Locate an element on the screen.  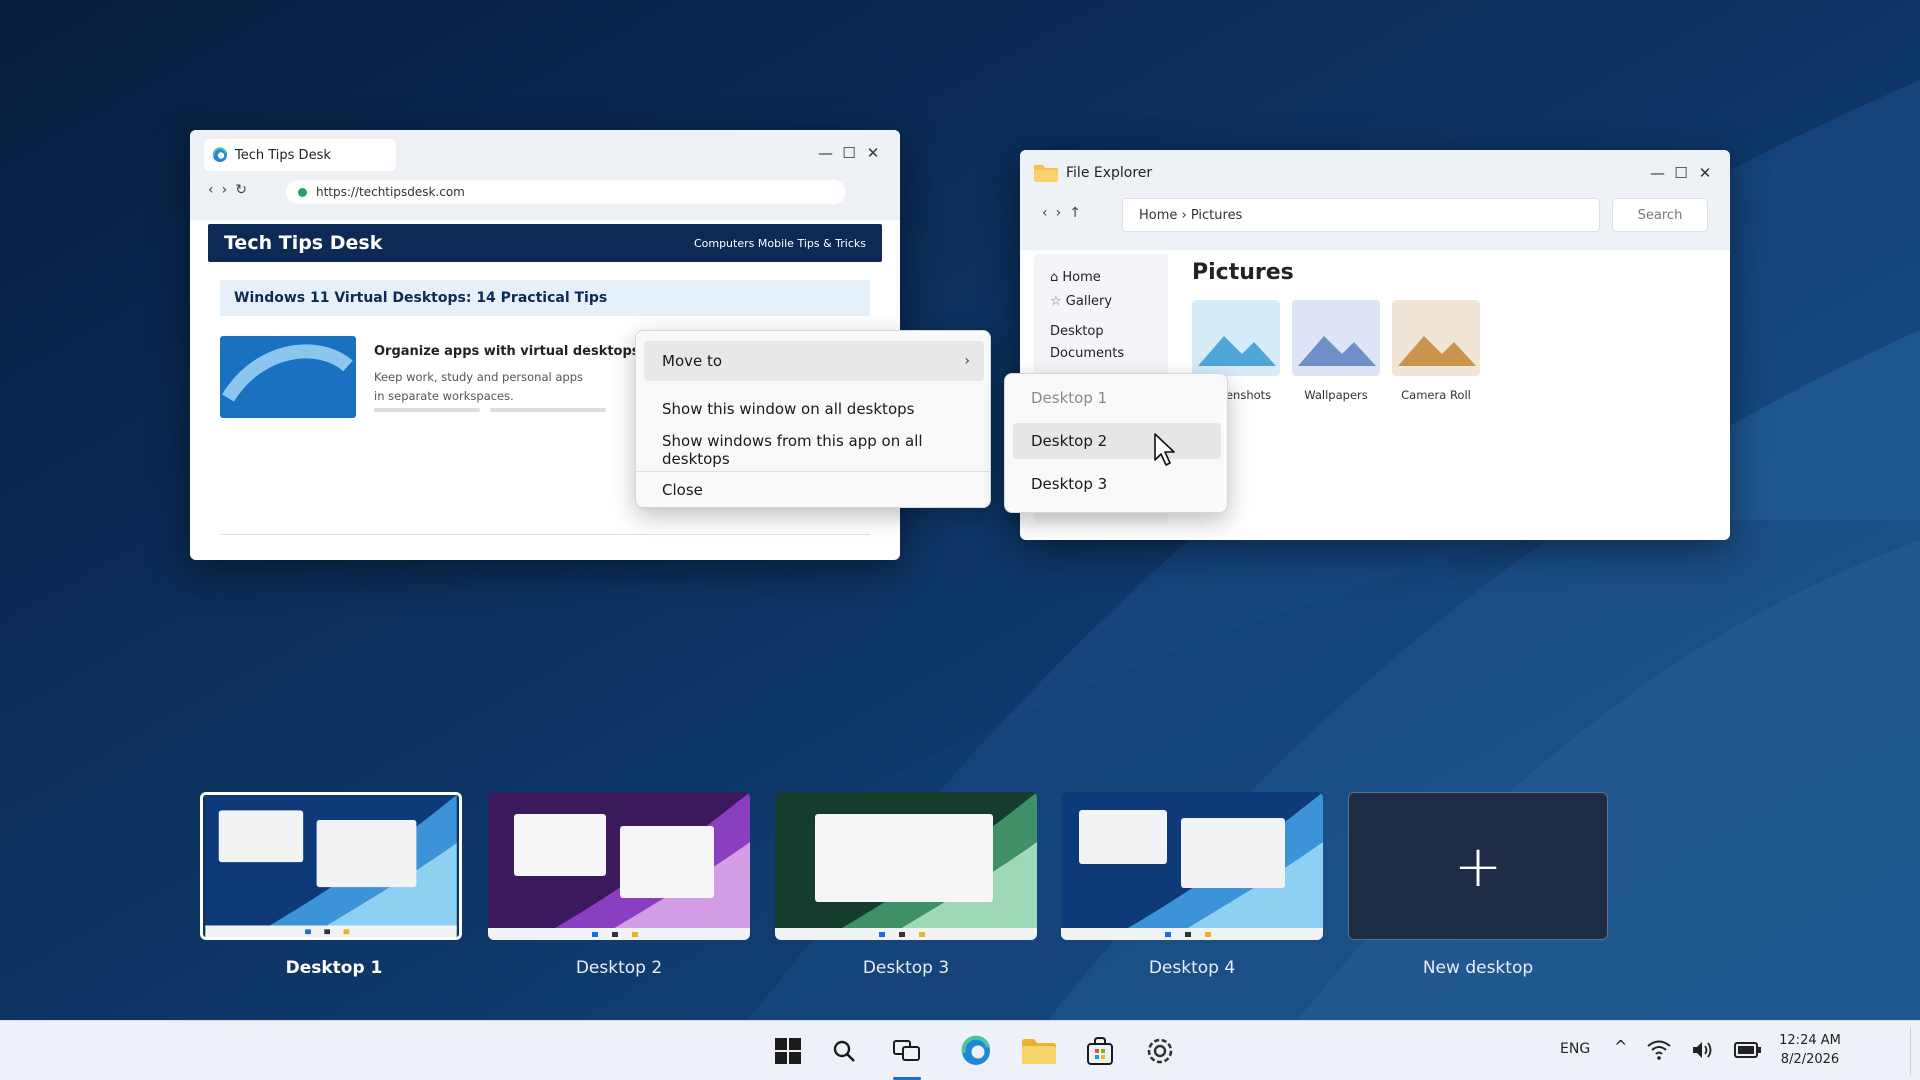
refresh-icon: ↻ is located at coordinates (241, 190).